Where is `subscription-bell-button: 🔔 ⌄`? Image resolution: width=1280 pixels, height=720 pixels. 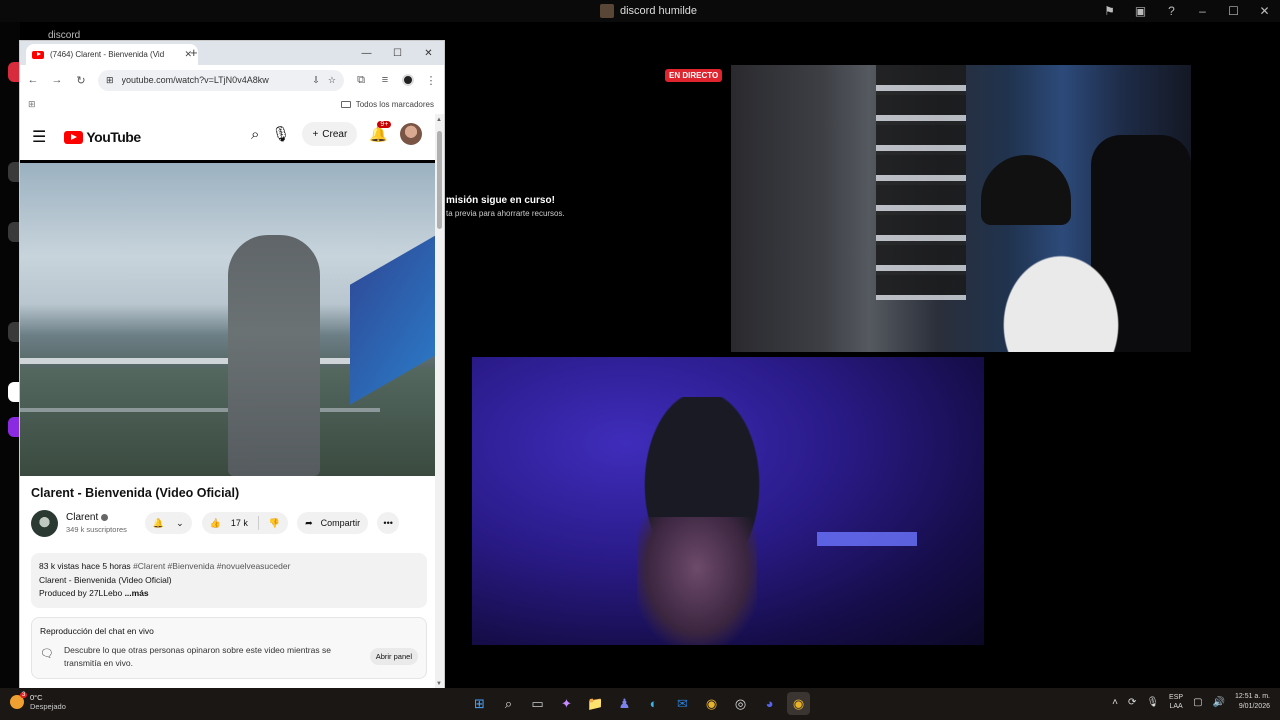
subscription-bell-button: 🔔 ⌄ is located at coordinates (168, 523).